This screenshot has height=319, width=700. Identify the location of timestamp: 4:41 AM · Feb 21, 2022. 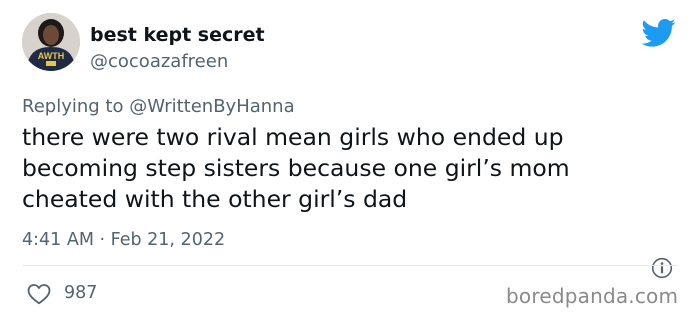
(123, 240).